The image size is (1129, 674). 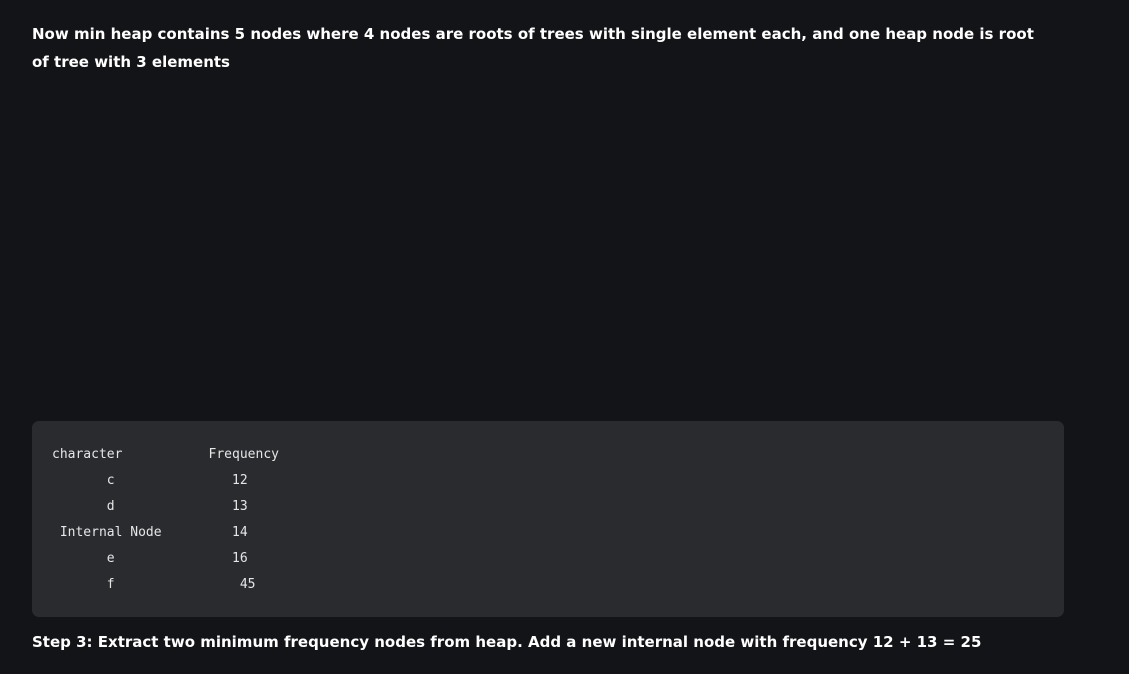 I want to click on code-line: f 45, so click(x=154, y=584).